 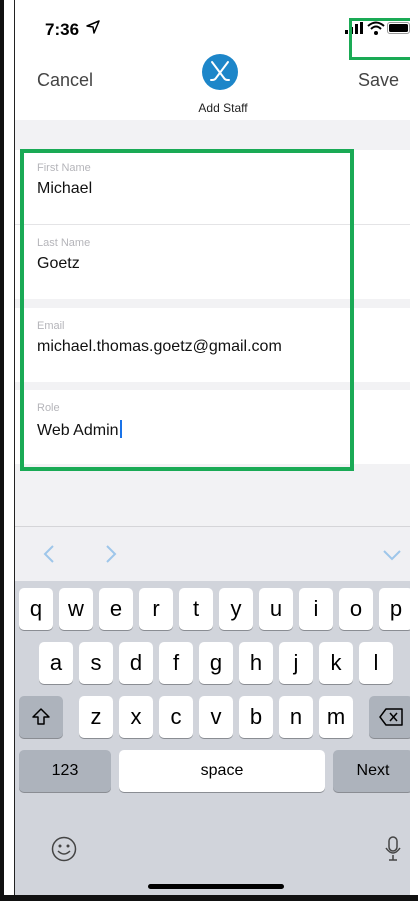 I want to click on key-o: o, so click(x=356, y=609).